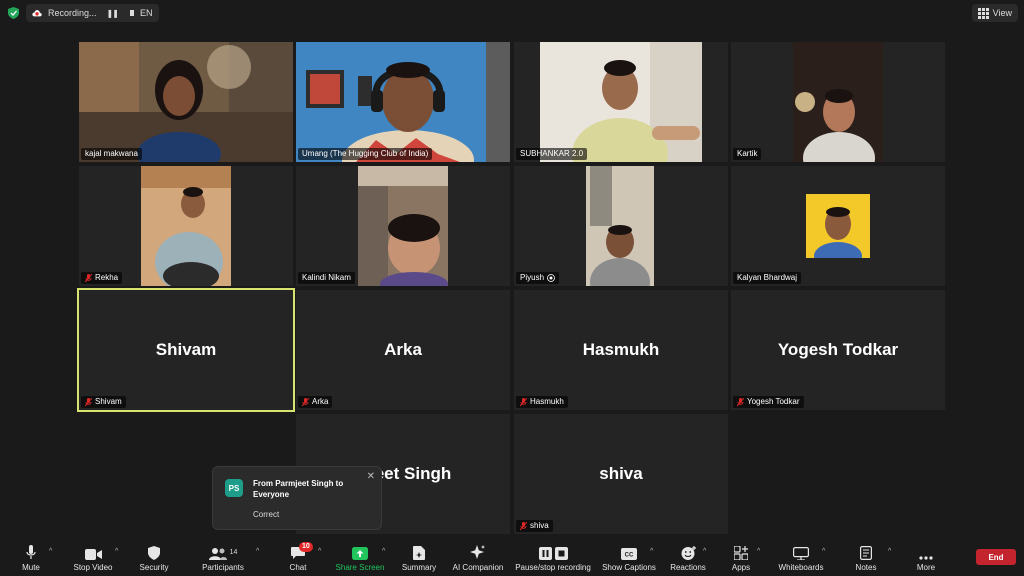  I want to click on captions-icon: CC, so click(629, 554).